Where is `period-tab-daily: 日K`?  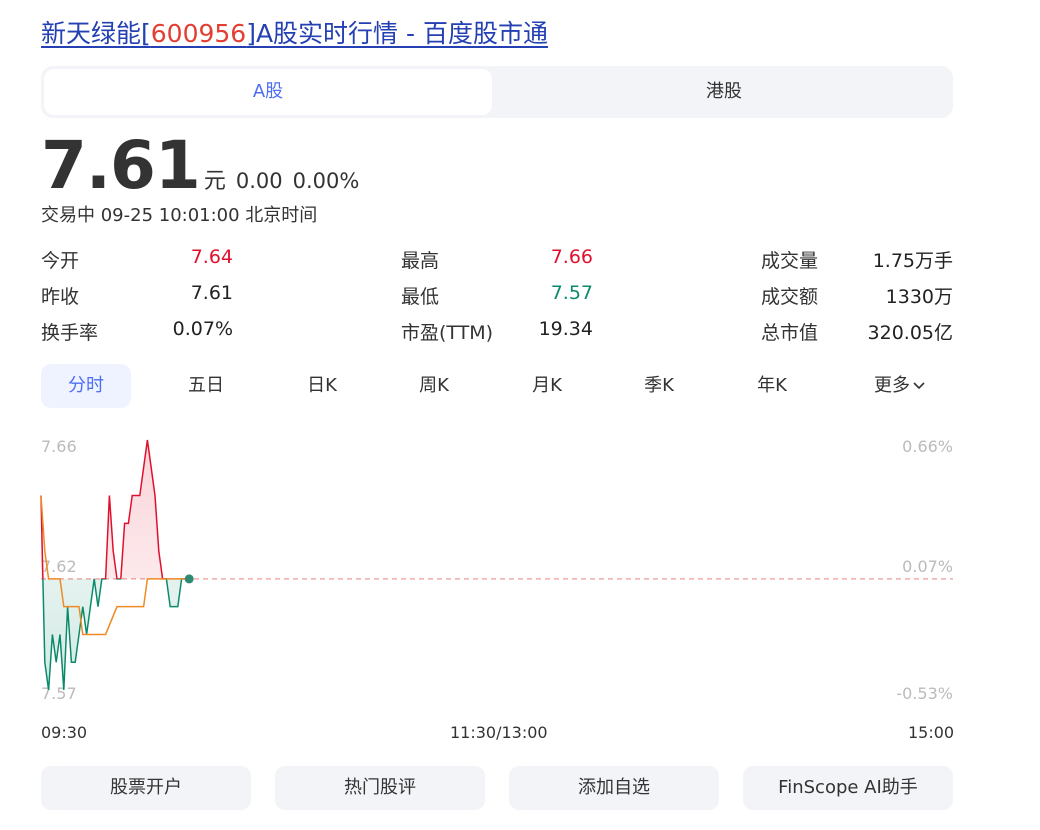 period-tab-daily: 日K is located at coordinates (322, 386).